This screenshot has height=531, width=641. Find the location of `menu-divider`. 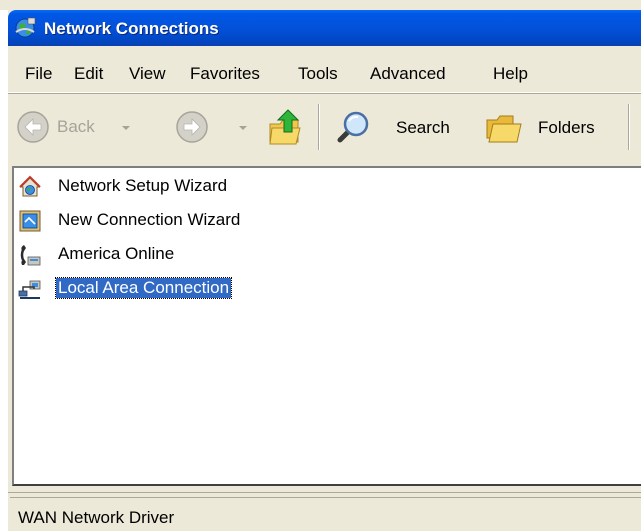

menu-divider is located at coordinates (324, 93).